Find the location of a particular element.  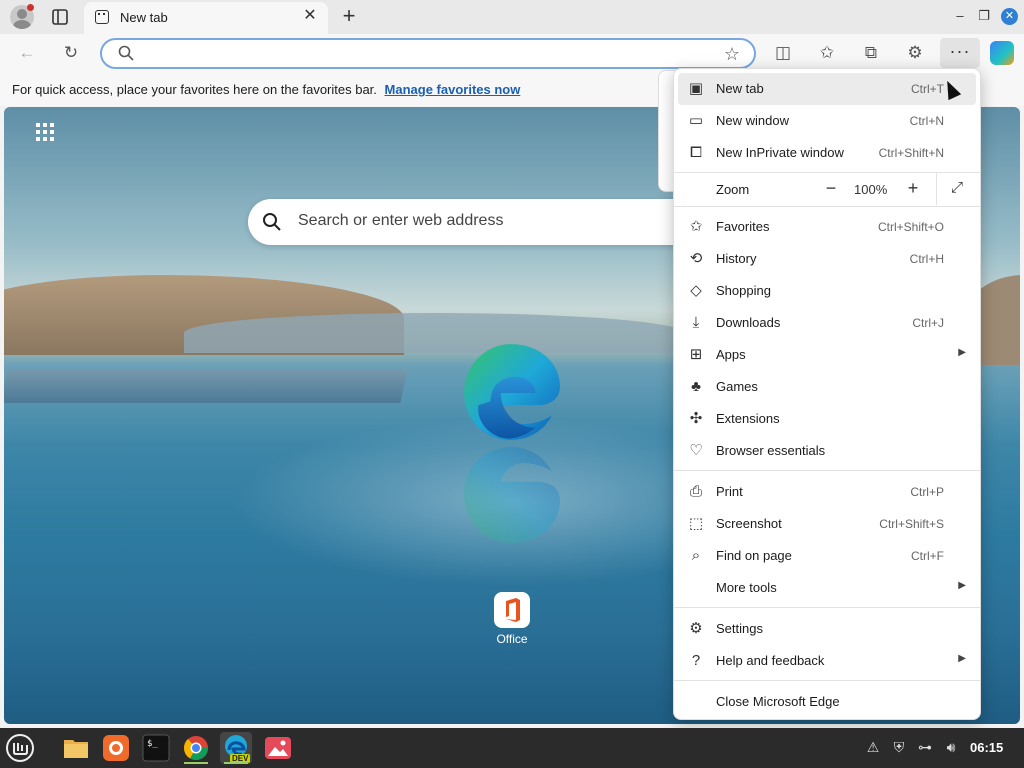

collections-icon: ⧉ is located at coordinates (871, 53).